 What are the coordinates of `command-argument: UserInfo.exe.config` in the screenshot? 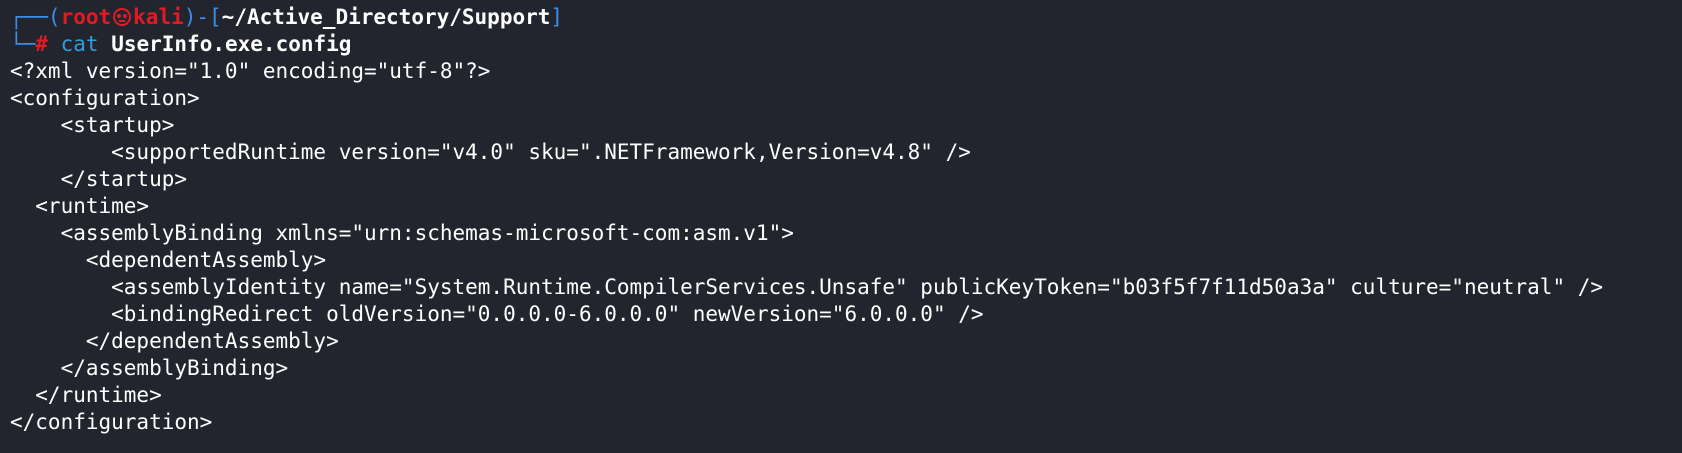 It's located at (231, 44).